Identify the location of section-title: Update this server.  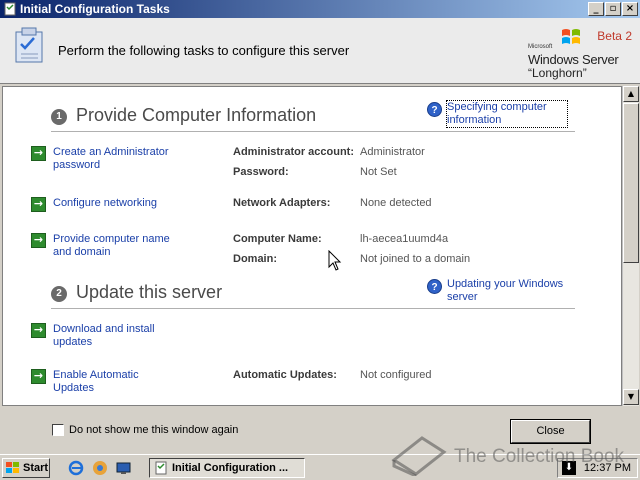
(149, 292).